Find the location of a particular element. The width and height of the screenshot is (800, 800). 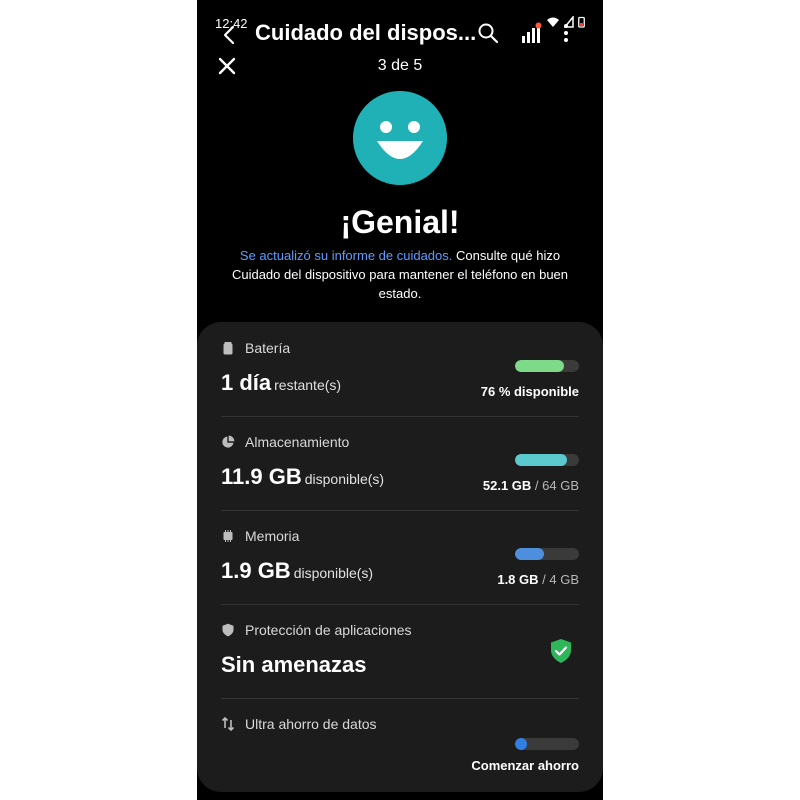

battery-bar is located at coordinates (547, 366).